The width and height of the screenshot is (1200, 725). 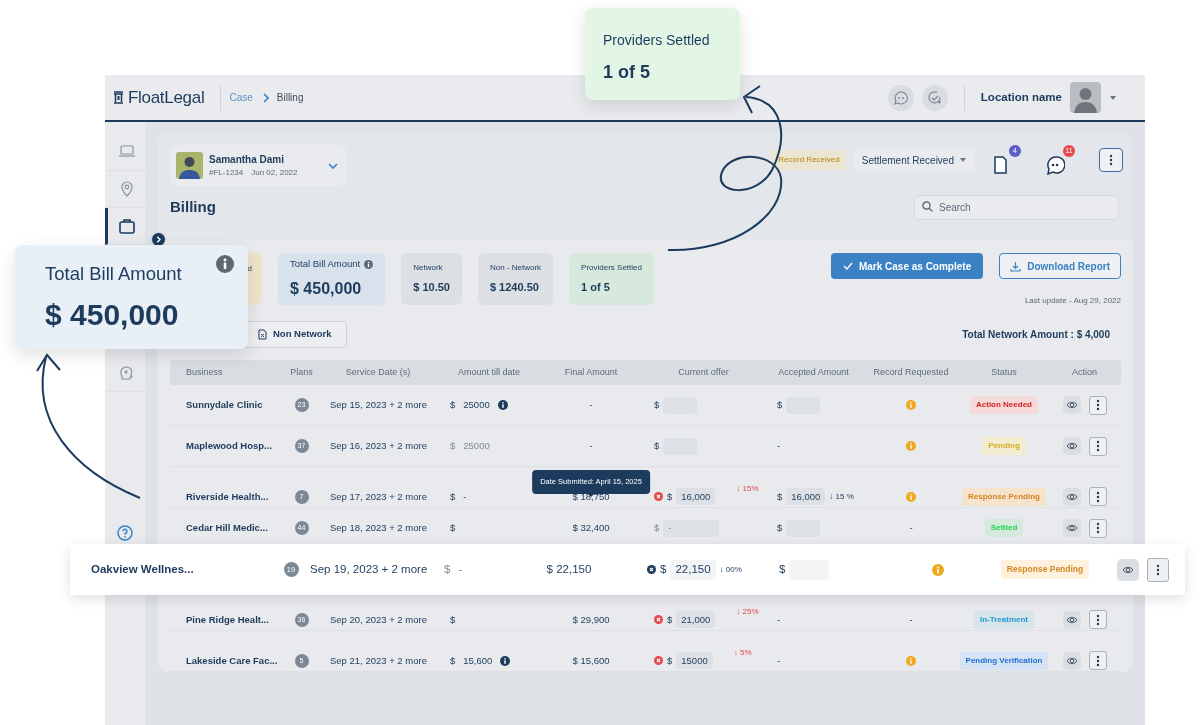 What do you see at coordinates (264, 97) in the screenshot?
I see `chevron-right-icon` at bounding box center [264, 97].